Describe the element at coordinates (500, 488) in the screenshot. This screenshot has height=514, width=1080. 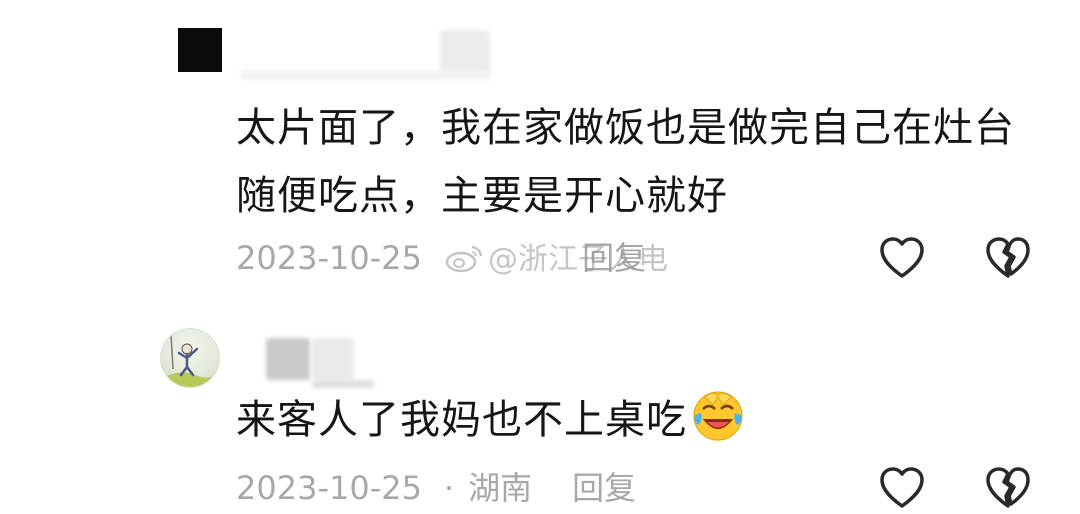
I see `comment-location: 湖南` at that location.